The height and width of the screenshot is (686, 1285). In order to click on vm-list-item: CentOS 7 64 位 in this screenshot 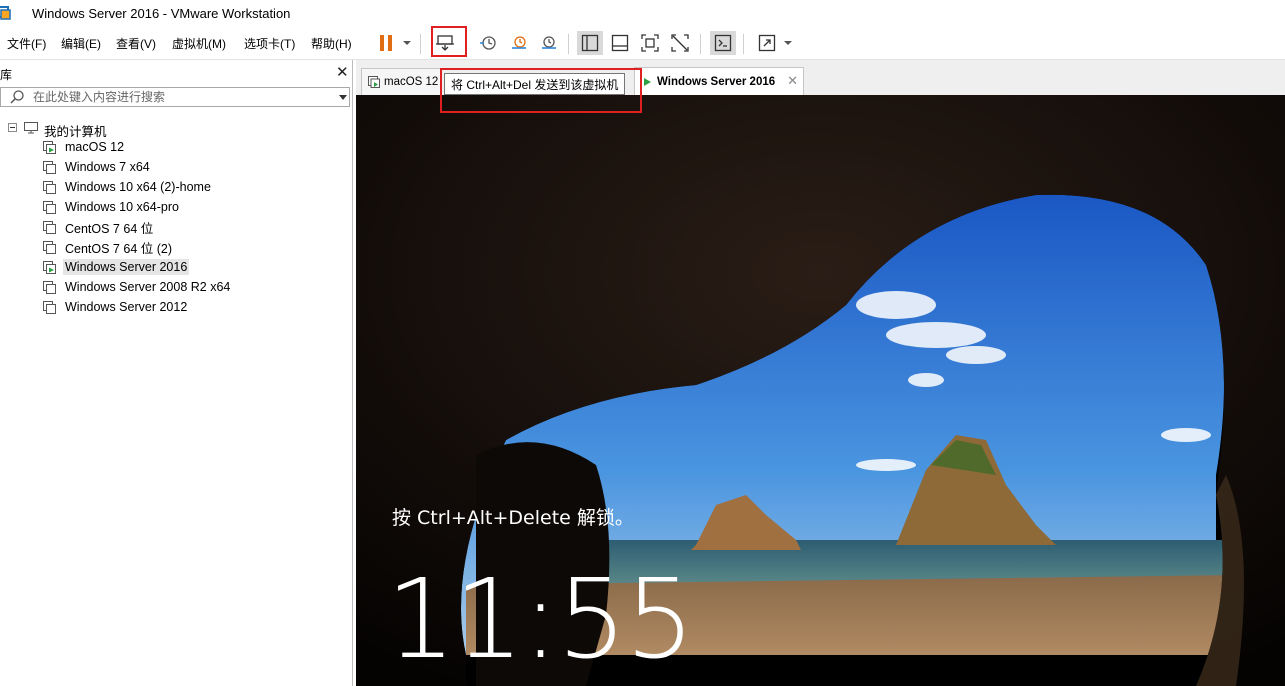, I will do `click(99, 227)`.